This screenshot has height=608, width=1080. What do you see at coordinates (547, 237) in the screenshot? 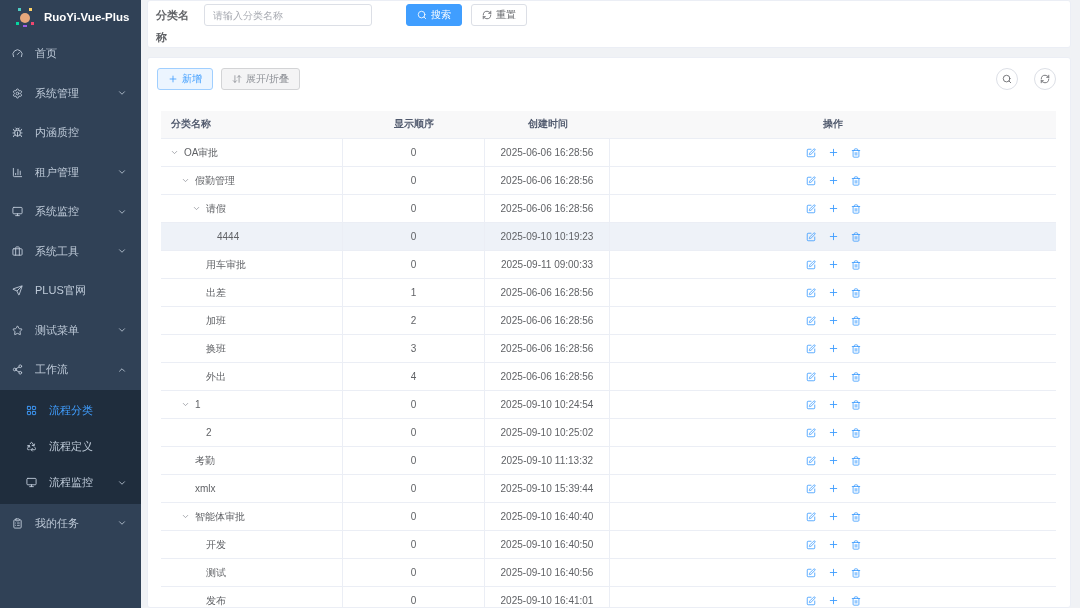
I see `time-cell: 2025-09-10 10:19:23` at bounding box center [547, 237].